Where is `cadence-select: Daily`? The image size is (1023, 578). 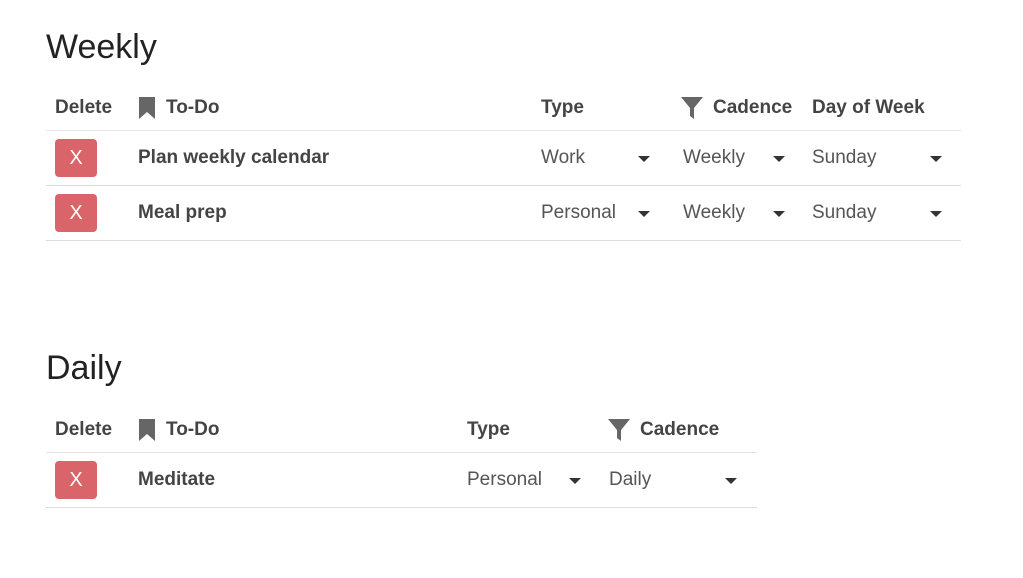
cadence-select: Daily is located at coordinates (679, 480).